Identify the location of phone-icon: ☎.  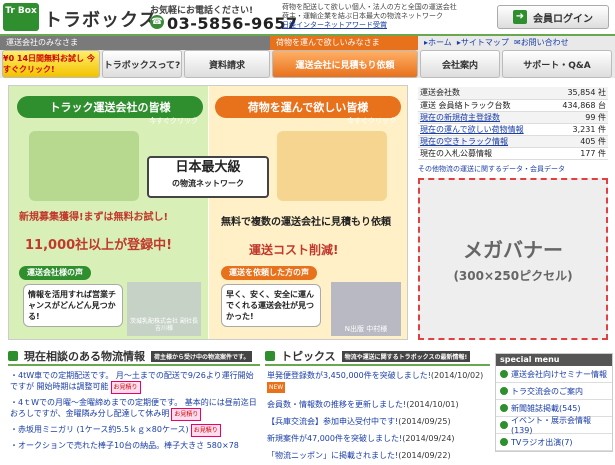
(157, 22).